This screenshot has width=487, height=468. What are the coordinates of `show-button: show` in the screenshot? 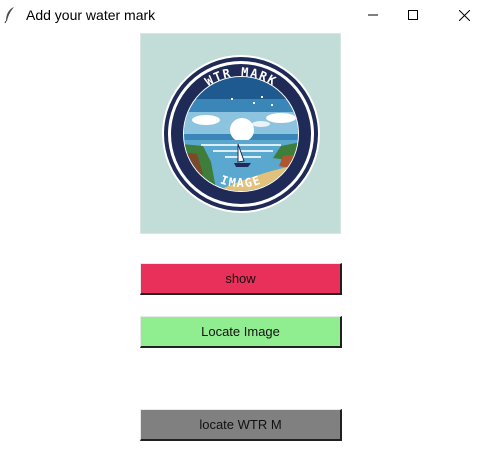 It's located at (241, 279).